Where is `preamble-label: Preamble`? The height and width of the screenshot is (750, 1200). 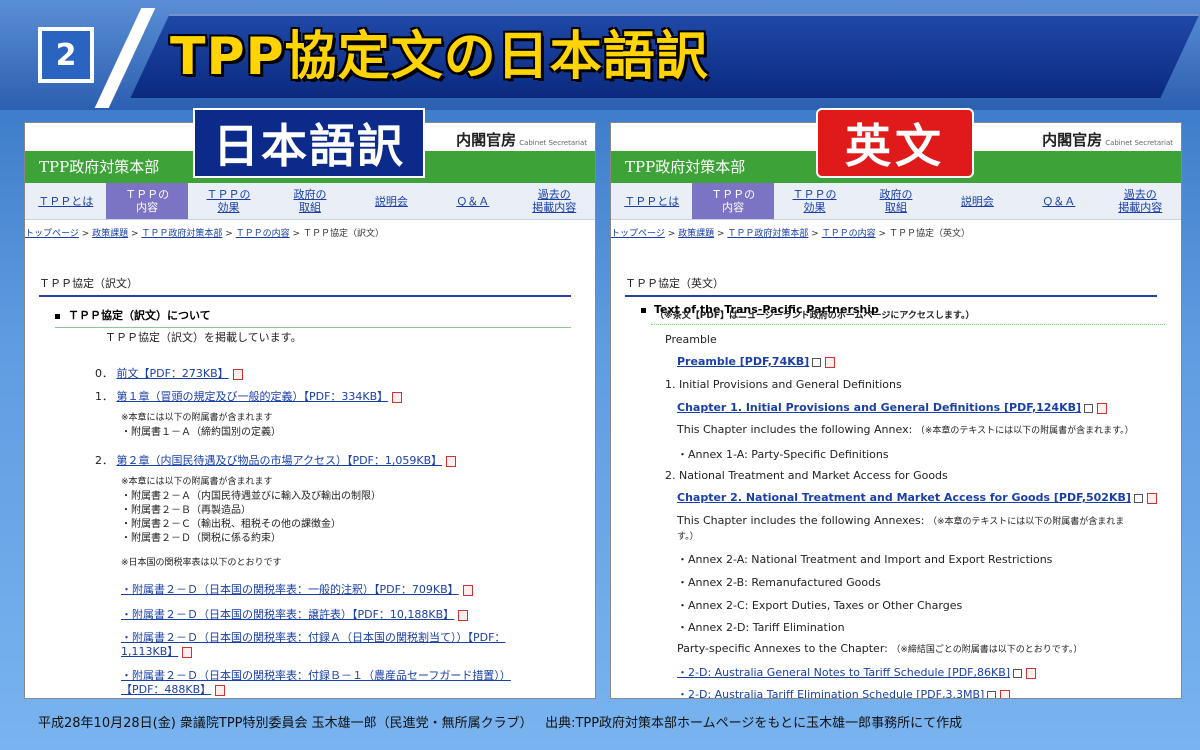
preamble-label: Preamble is located at coordinates (691, 339).